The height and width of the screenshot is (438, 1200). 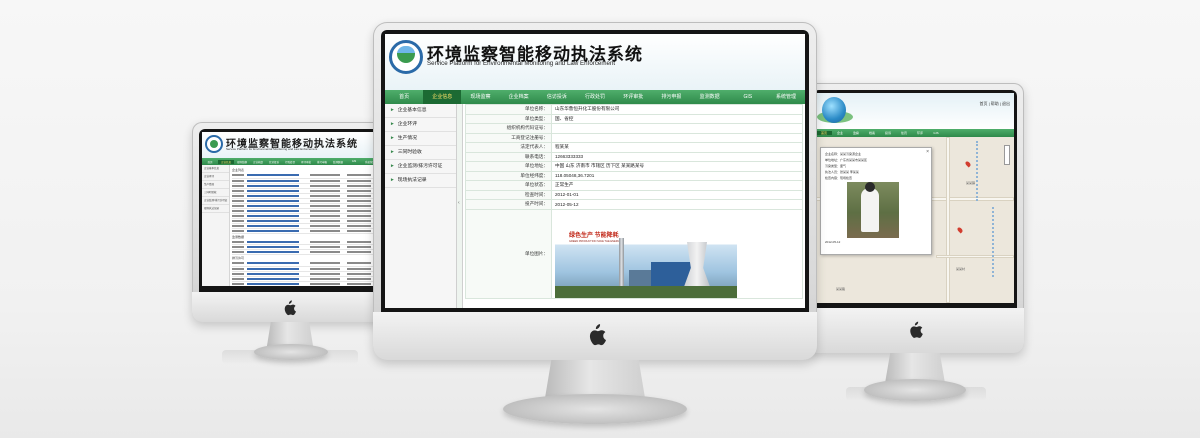 I want to click on sidebar-item: 企业基本信息, so click(x=215, y=169).